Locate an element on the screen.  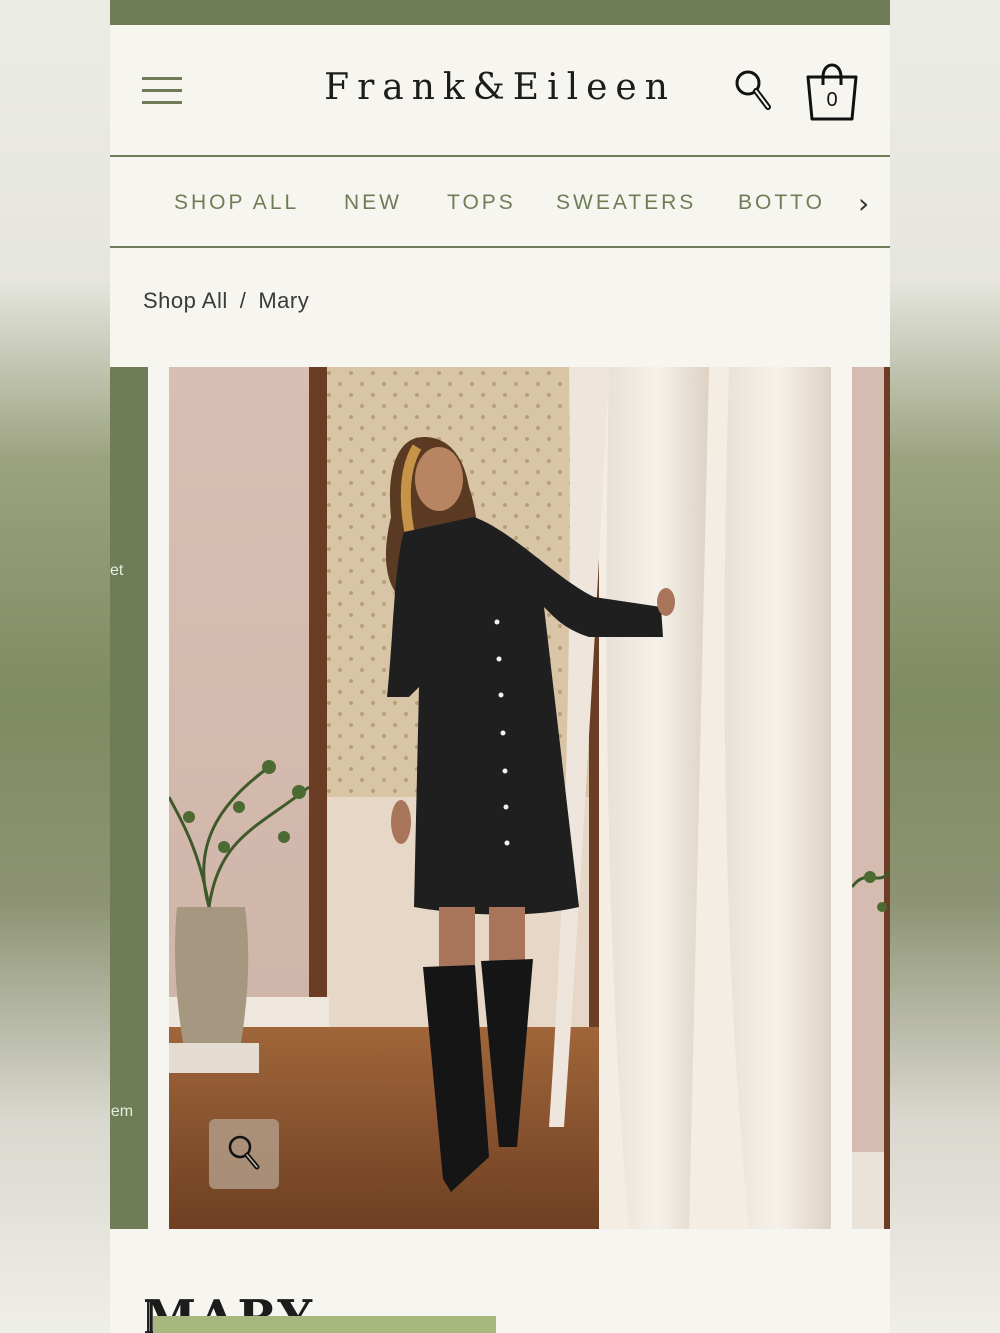
search-button is located at coordinates (754, 91).